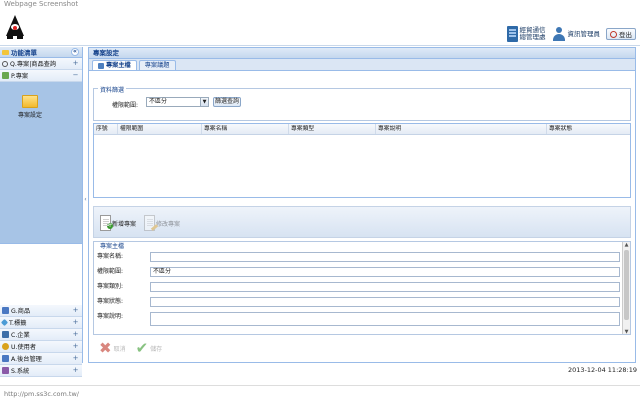 The width and height of the screenshot is (640, 400). I want to click on tab-project-master: 專案主檔, so click(114, 65).